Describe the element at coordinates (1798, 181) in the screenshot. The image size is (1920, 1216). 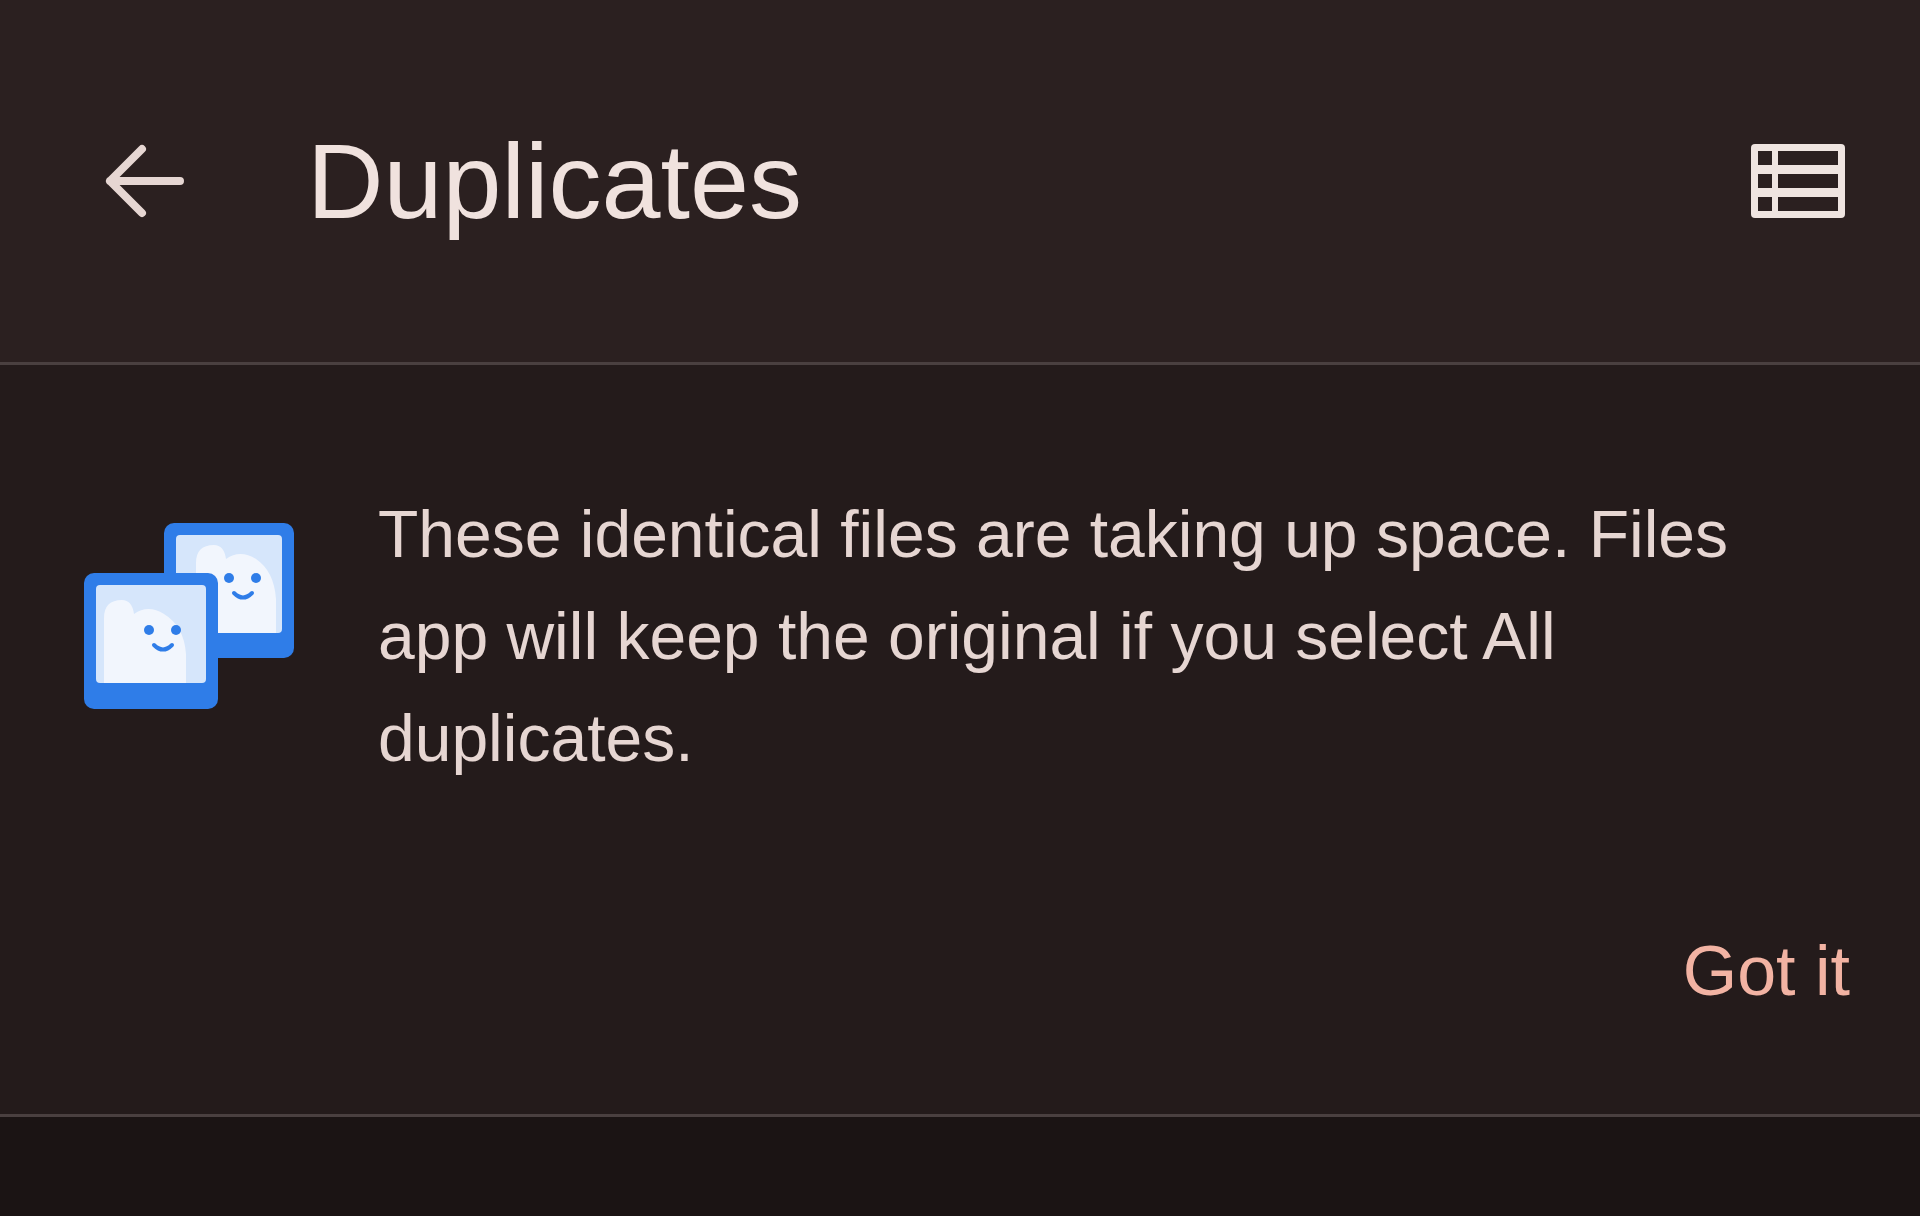
I see `list-view-button` at that location.